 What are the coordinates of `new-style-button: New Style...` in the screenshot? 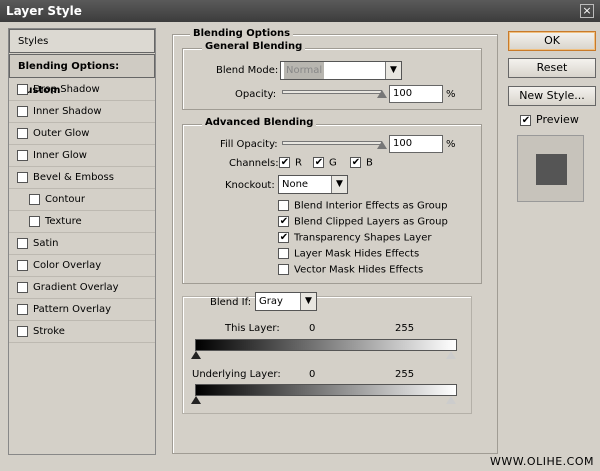 It's located at (552, 96).